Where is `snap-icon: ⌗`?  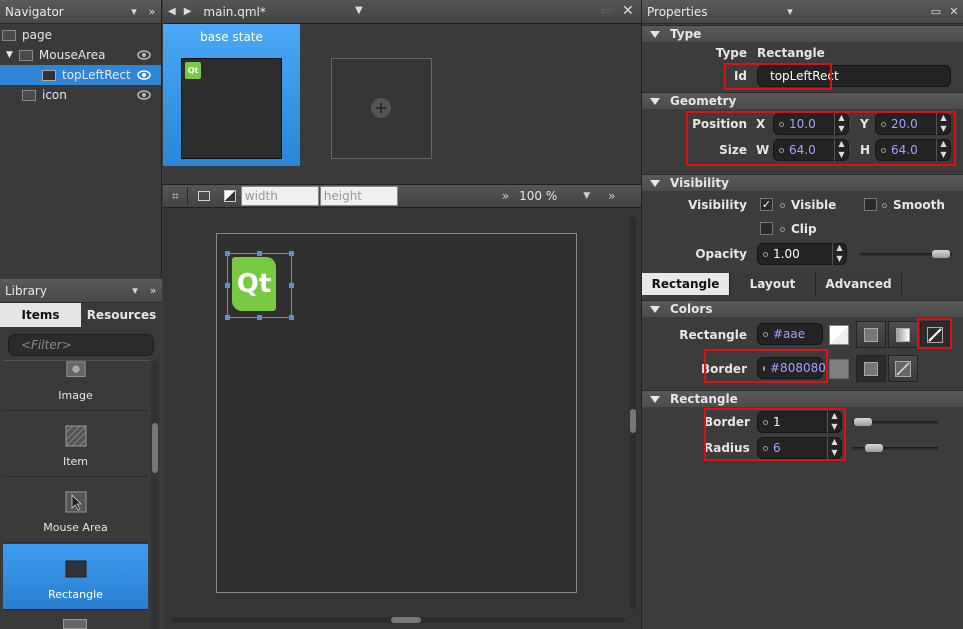
snap-icon: ⌗ is located at coordinates (175, 196).